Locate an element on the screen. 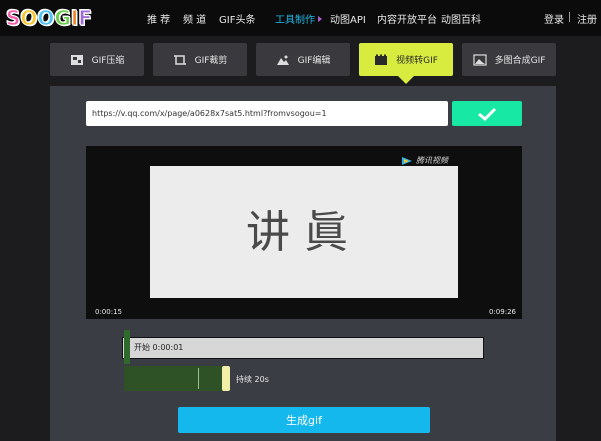  tab-multi-image-gif: 多图合成GIF is located at coordinates (509, 59).